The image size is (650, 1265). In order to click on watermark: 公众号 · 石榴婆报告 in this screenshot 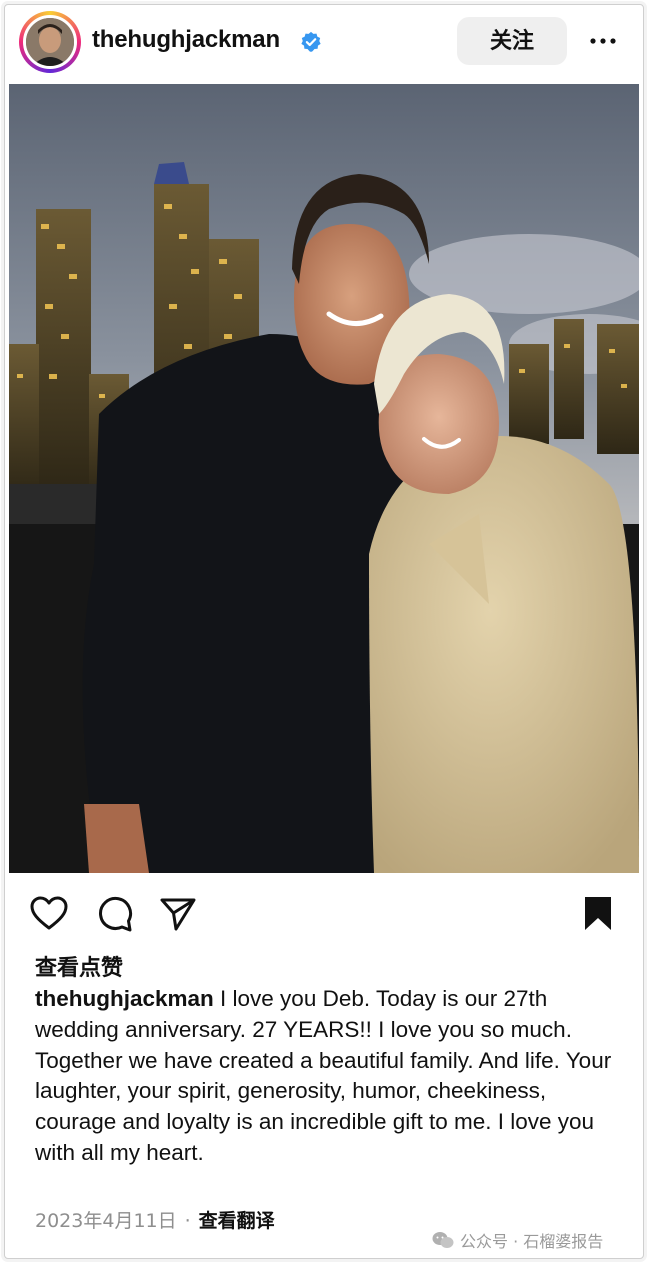, I will do `click(517, 1240)`.